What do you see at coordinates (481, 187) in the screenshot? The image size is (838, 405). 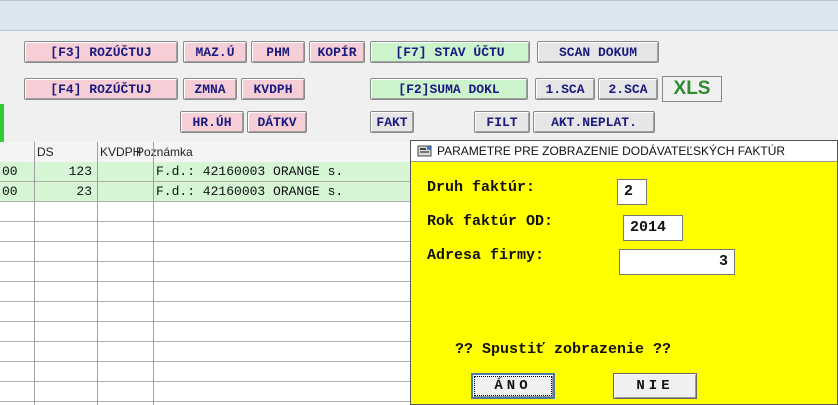 I see `druh-faktur-label: Druh faktúr:` at bounding box center [481, 187].